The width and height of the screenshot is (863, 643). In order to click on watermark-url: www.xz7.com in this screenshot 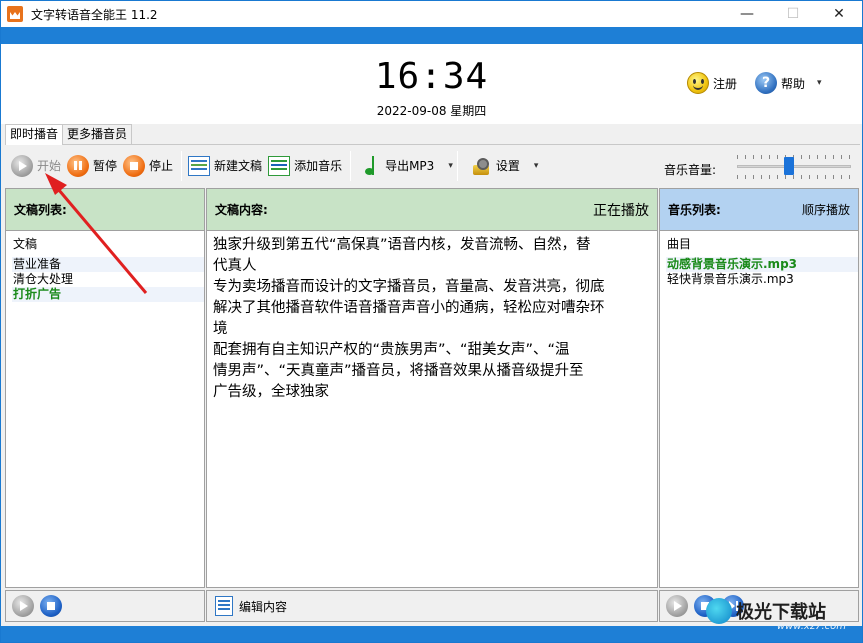, I will do `click(811, 626)`.